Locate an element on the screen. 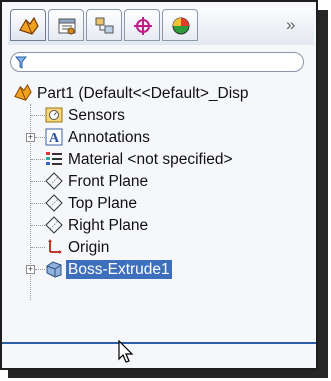  displaymanager-icon is located at coordinates (181, 26).